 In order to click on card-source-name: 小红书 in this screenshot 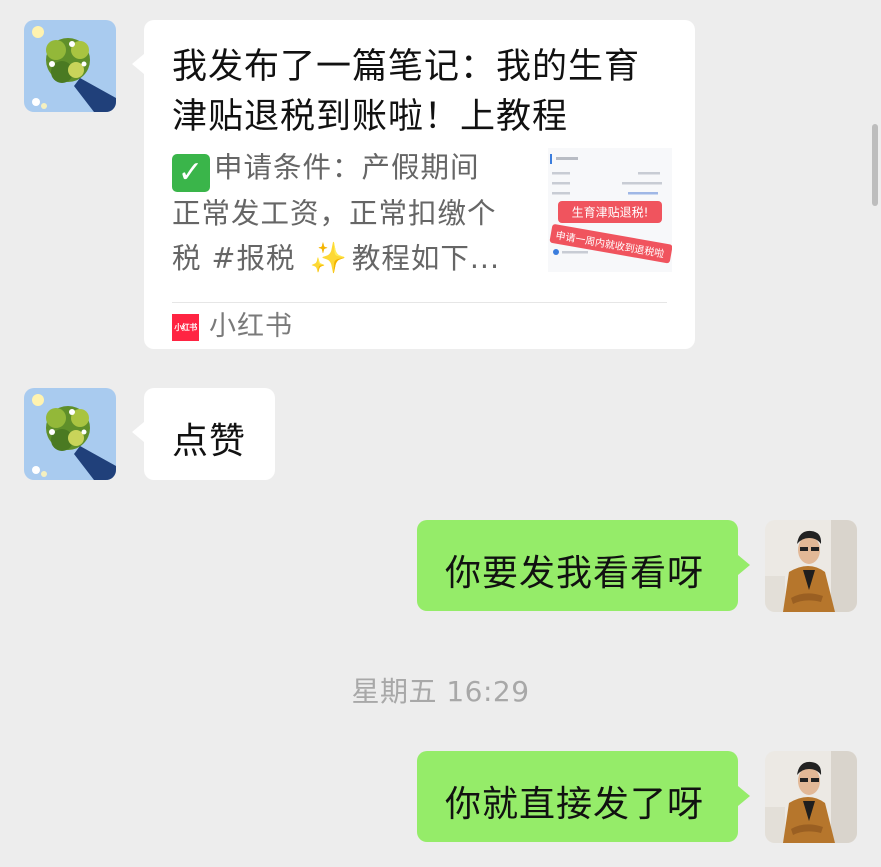, I will do `click(251, 326)`.